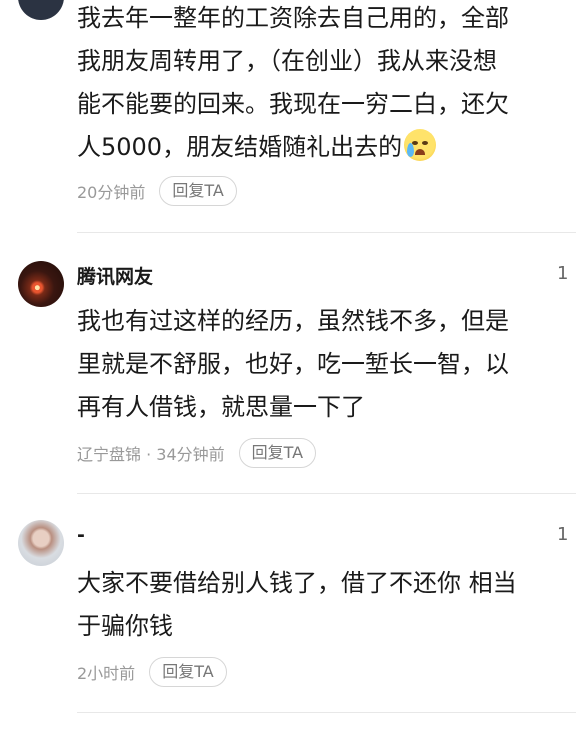 This screenshot has width=576, height=736. I want to click on comment-line: 里就是不舒服，也好，吃一堑长一智，以, so click(293, 364).